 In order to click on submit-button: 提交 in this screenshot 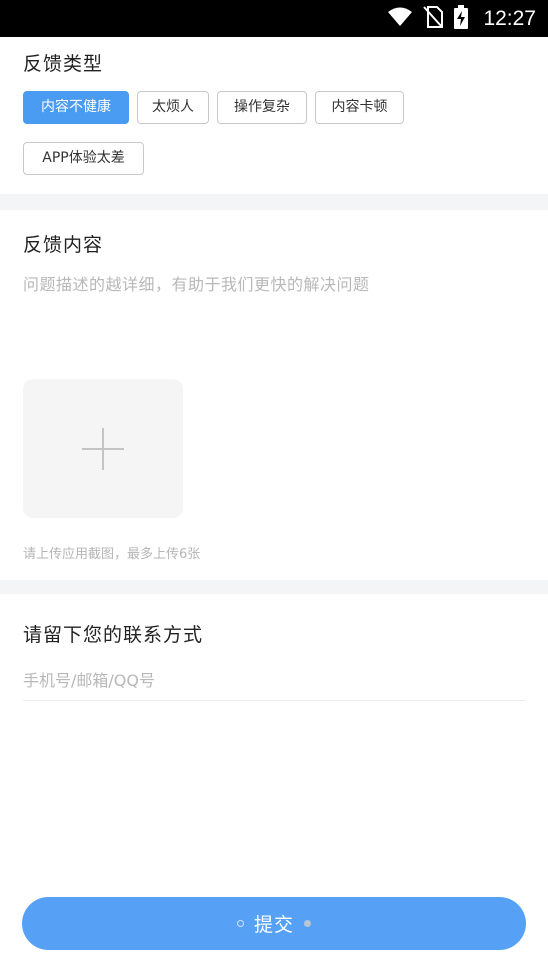, I will do `click(274, 923)`.